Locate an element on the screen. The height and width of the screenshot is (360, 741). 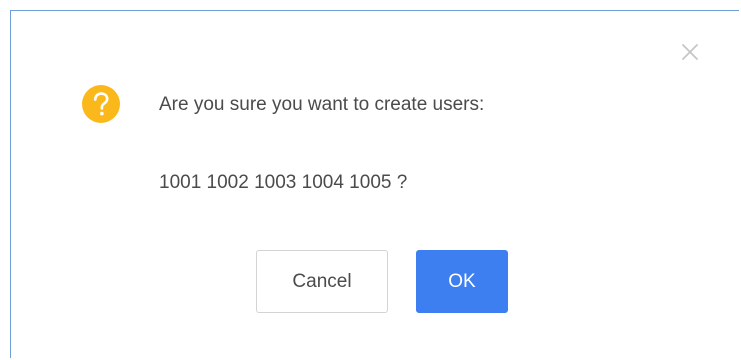
cancel-button: Cancel is located at coordinates (322, 281).